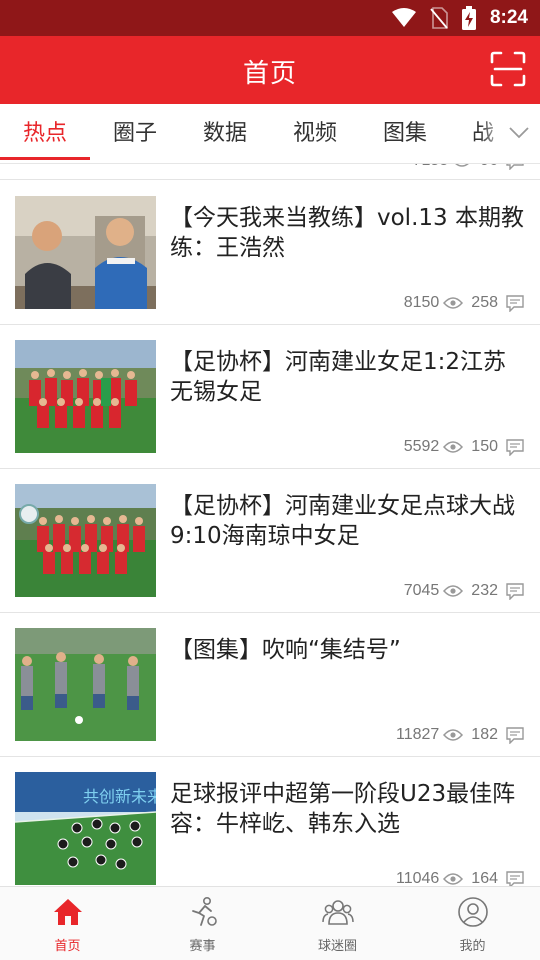 This screenshot has width=540, height=960. What do you see at coordinates (519, 133) in the screenshot?
I see `chevron-down-icon` at bounding box center [519, 133].